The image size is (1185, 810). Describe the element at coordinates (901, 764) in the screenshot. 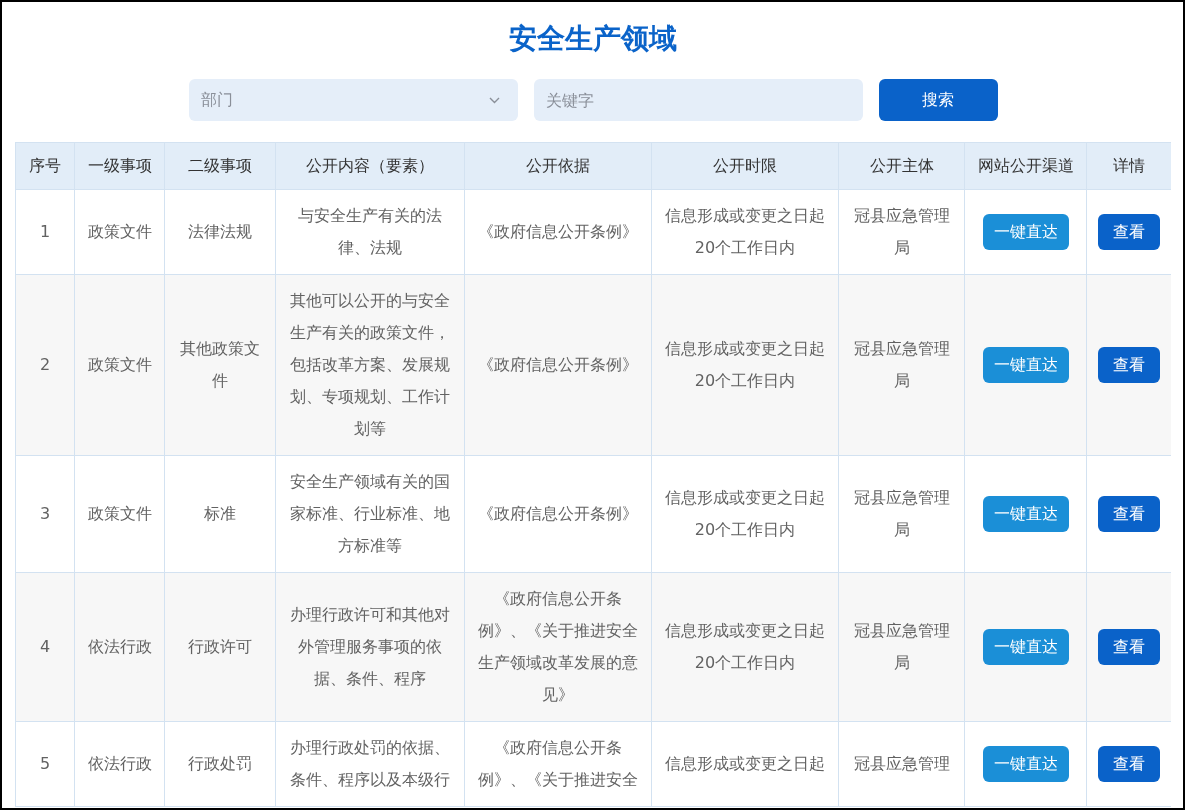

I see `table-cell: 冠县应急管理` at that location.